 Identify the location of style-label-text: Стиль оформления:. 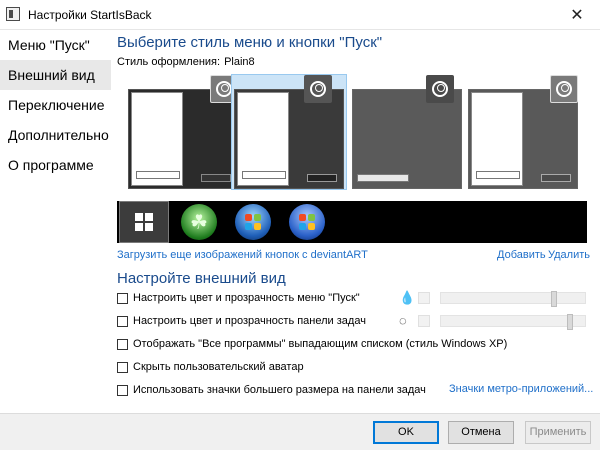
(169, 62).